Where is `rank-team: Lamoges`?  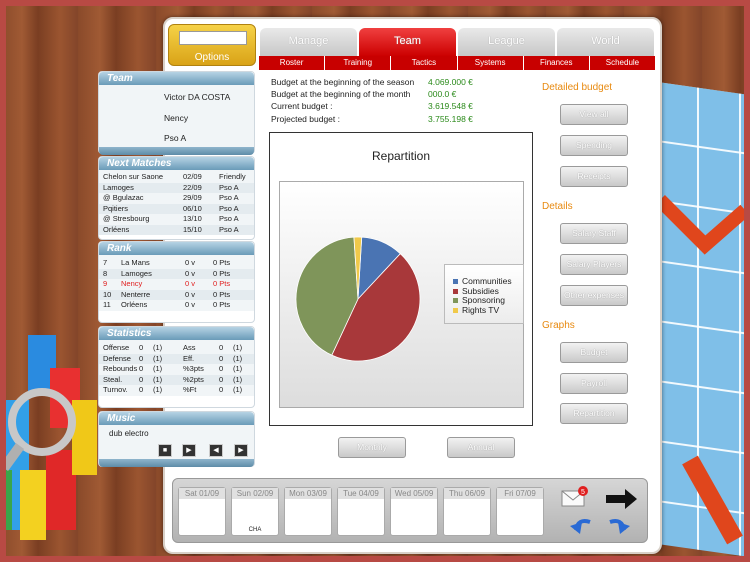
rank-team: Lamoges is located at coordinates (136, 273).